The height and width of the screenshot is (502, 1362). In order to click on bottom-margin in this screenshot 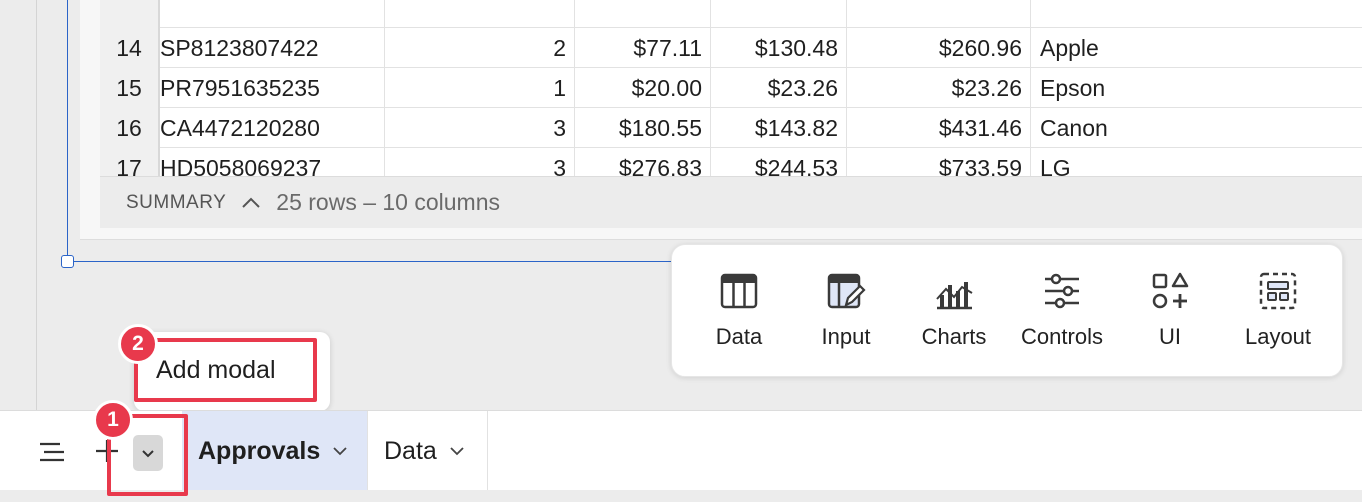, I will do `click(681, 496)`.